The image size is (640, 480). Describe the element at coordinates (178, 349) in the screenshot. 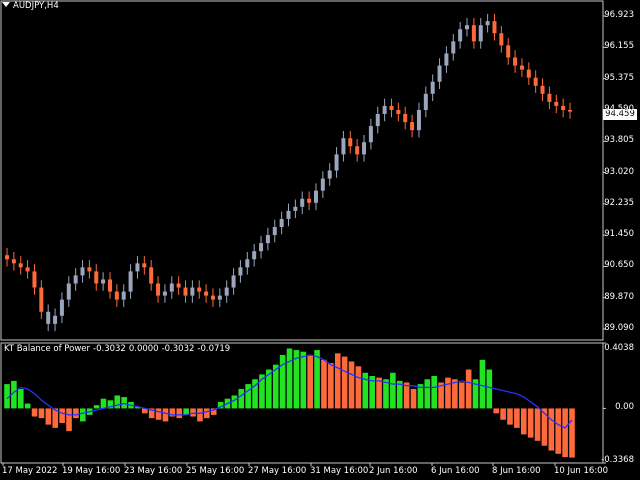

I see `indicator-value-3: -0.3032` at that location.